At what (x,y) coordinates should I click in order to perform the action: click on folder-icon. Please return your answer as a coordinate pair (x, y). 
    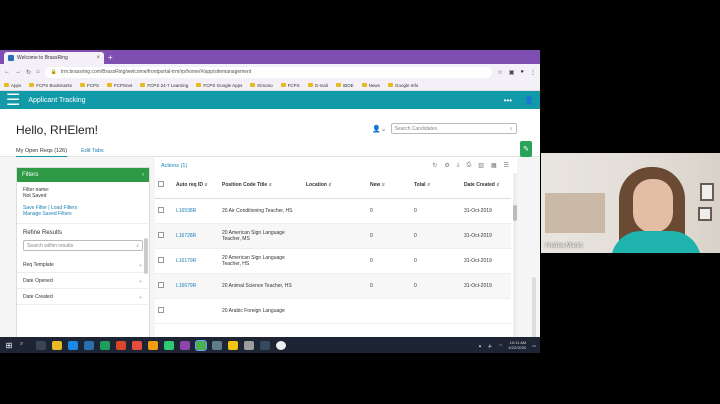
    Looking at the image, I should click on (283, 85).